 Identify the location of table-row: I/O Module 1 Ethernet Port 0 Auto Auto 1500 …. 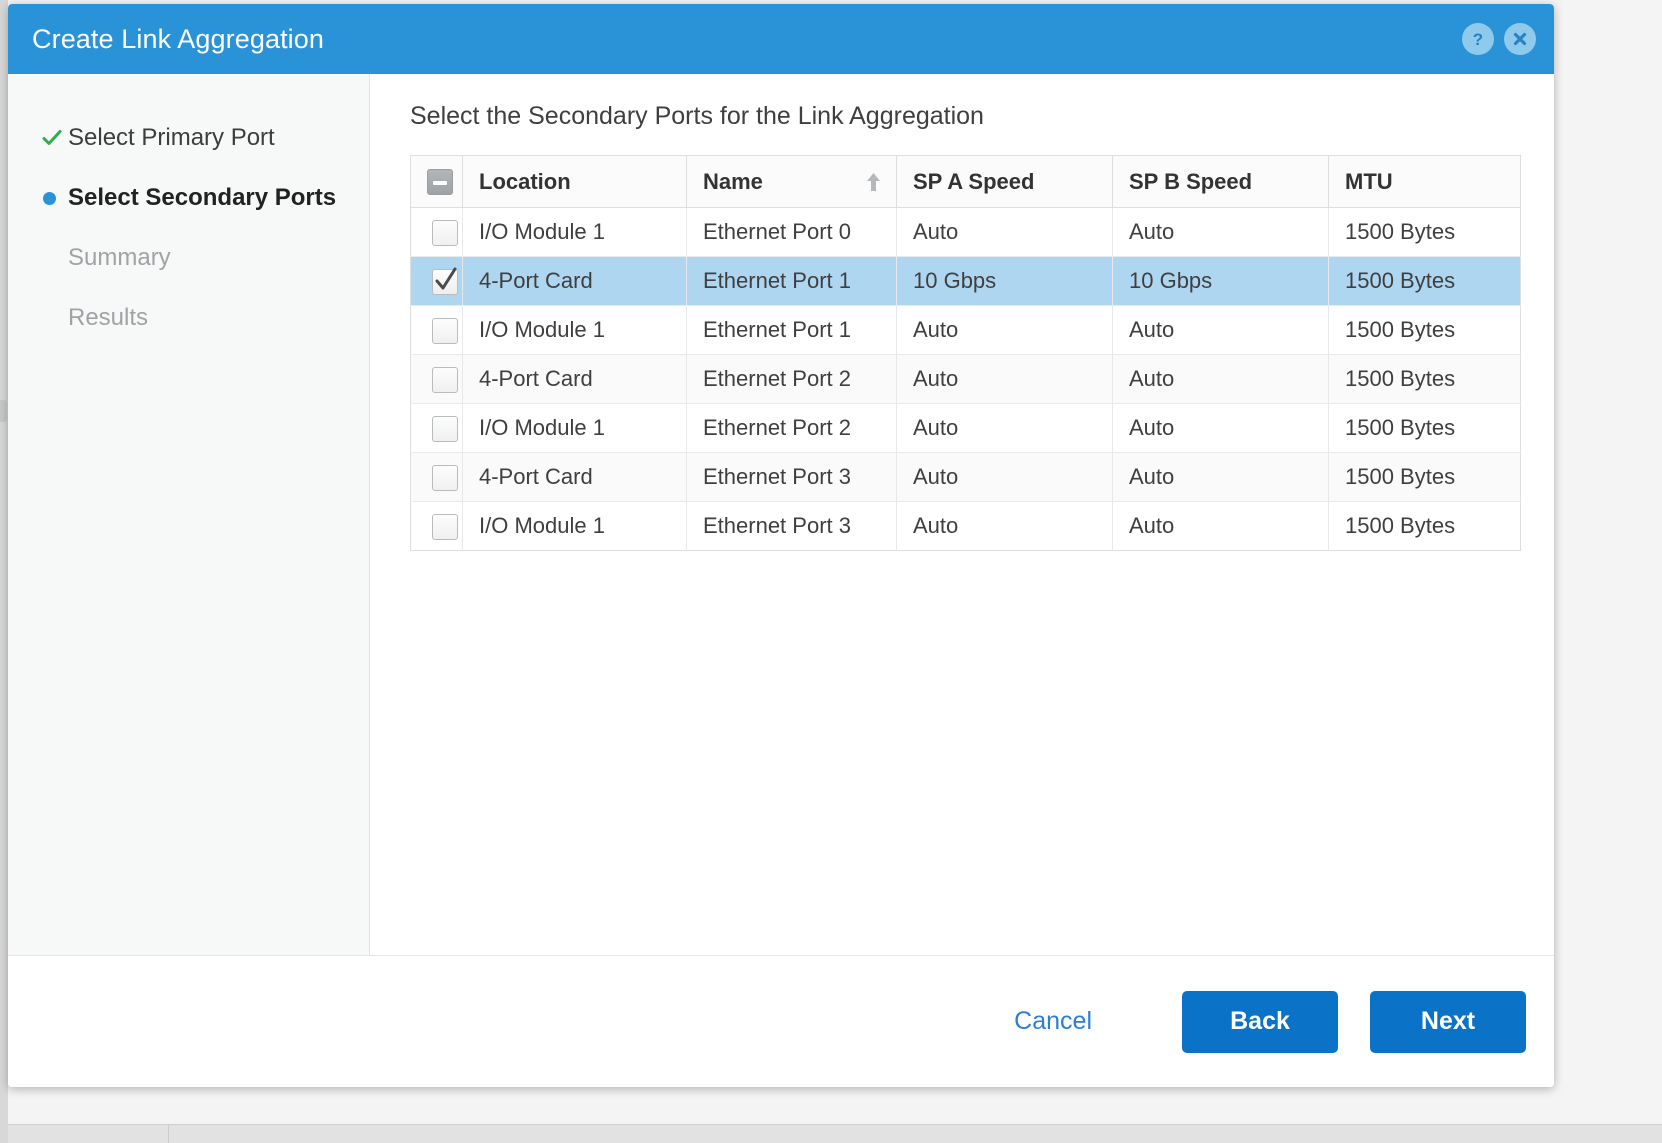
(965, 232).